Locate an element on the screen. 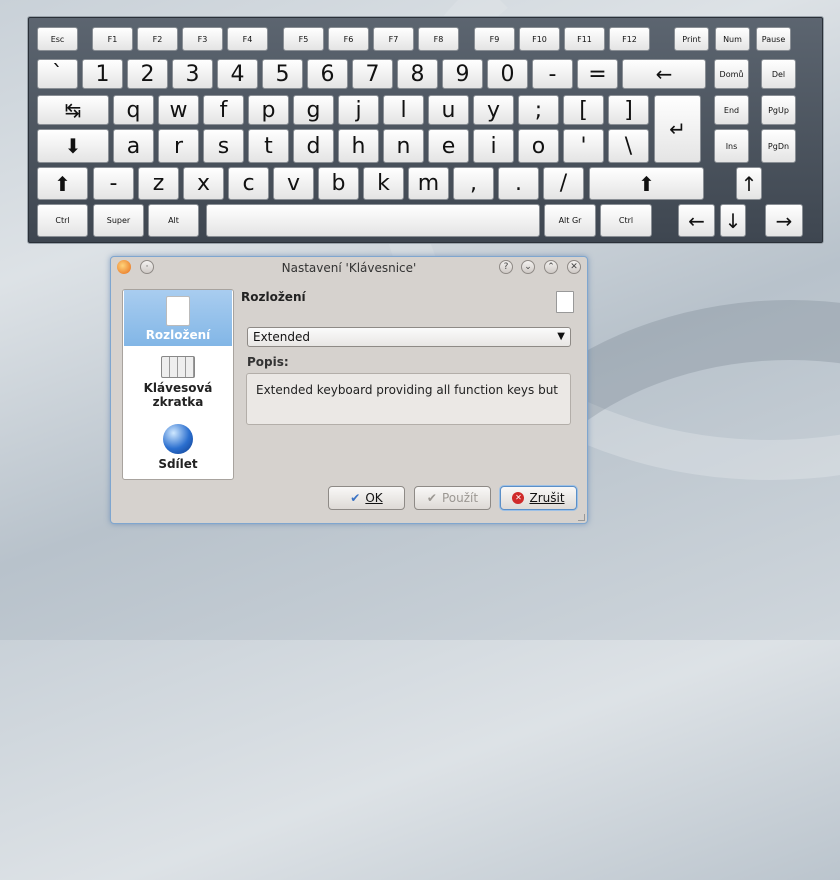  key-f2: F2 is located at coordinates (157, 39).